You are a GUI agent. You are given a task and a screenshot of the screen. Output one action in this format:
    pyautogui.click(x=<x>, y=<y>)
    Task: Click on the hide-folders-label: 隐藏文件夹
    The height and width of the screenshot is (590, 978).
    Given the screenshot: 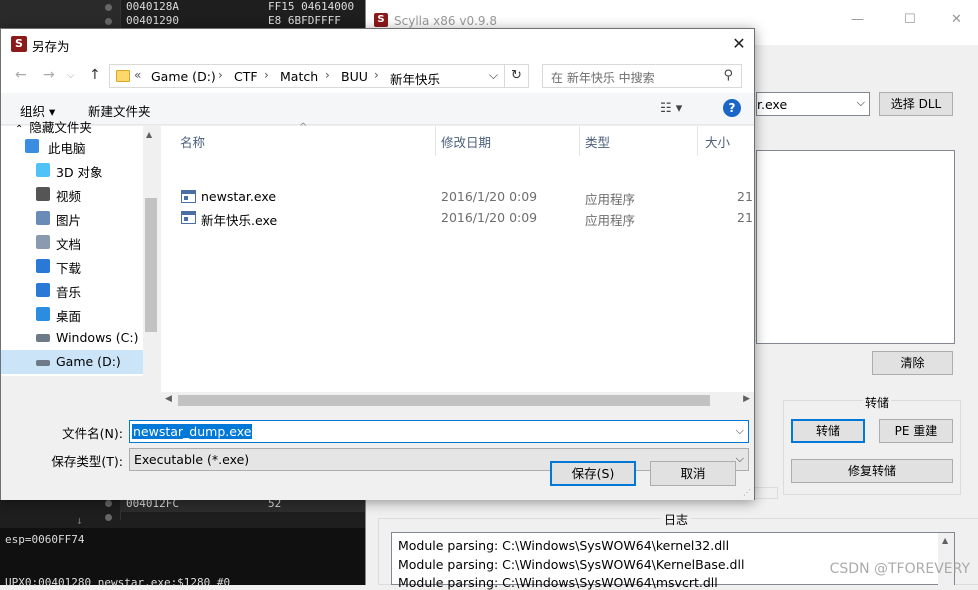 What is the action you would take?
    pyautogui.click(x=60, y=127)
    